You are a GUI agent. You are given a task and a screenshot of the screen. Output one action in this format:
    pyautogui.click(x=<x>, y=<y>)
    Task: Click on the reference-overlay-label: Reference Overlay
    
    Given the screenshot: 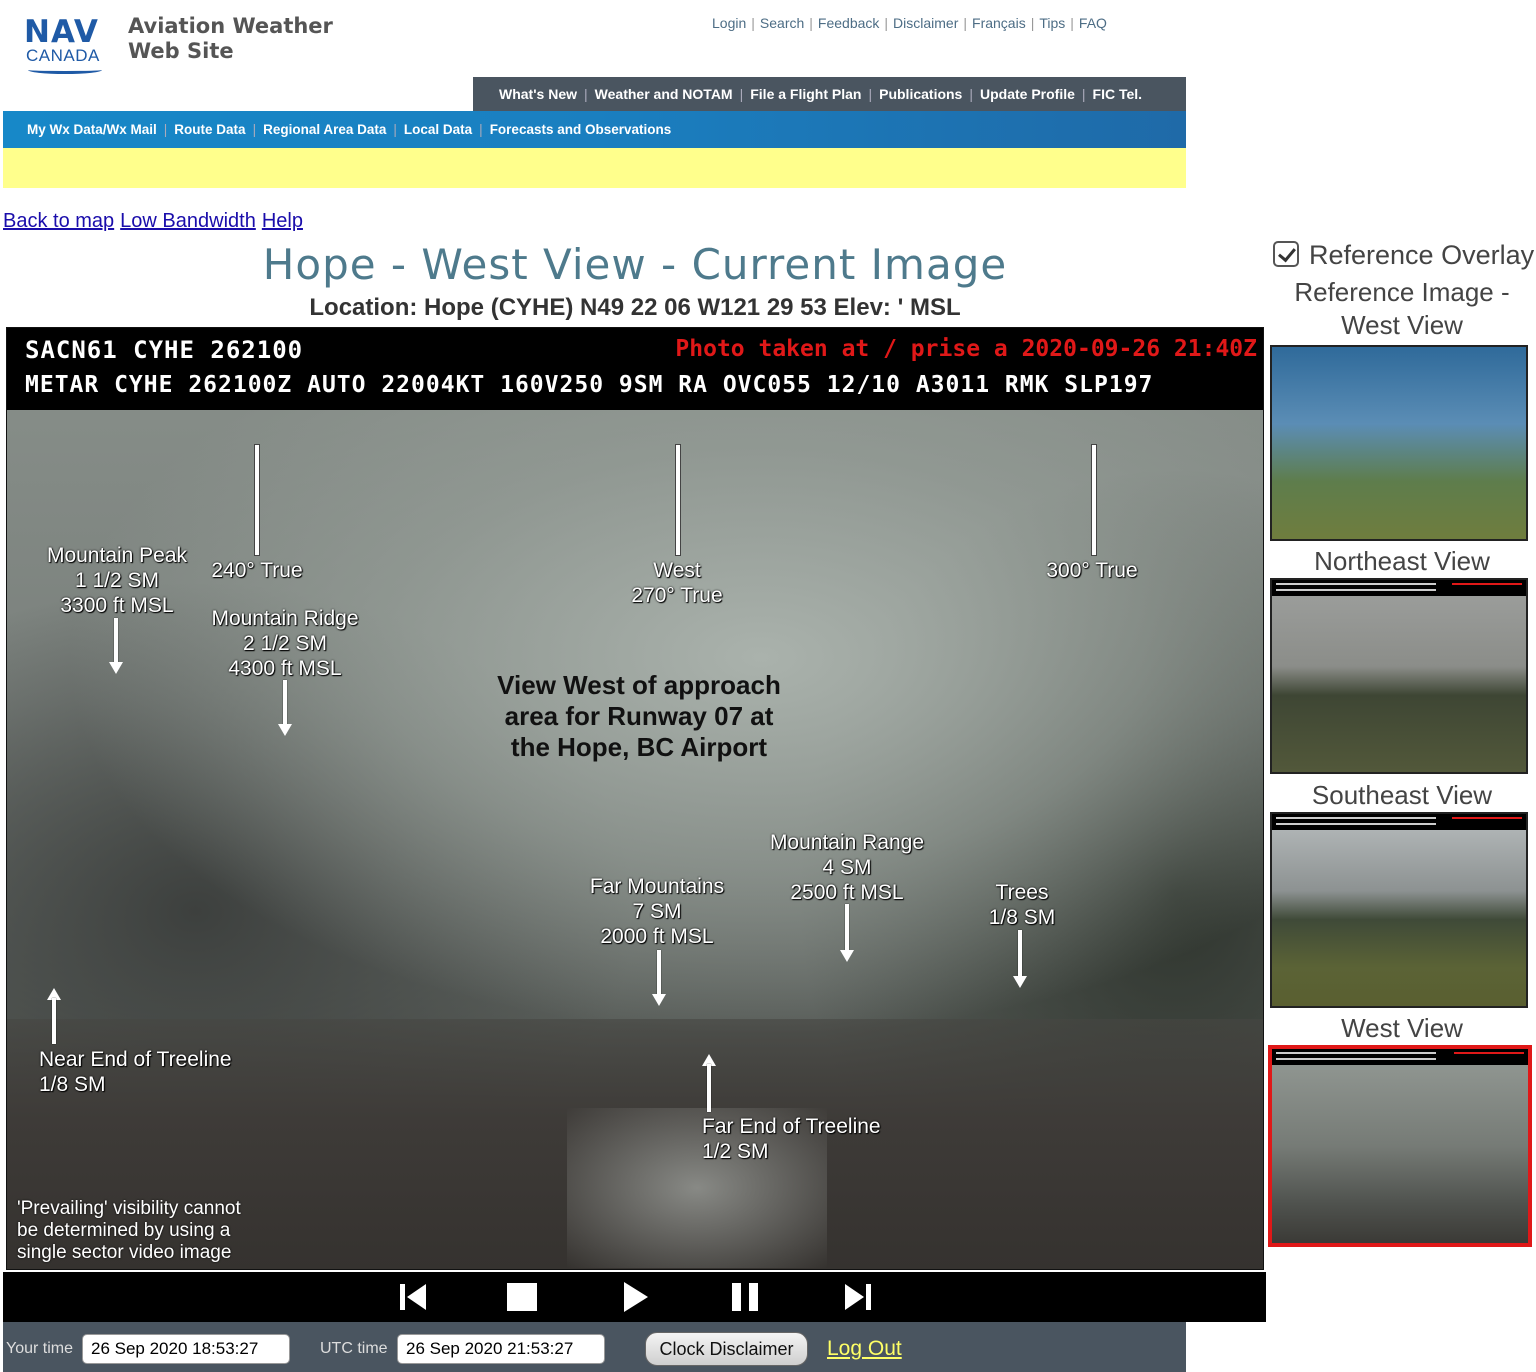 What is the action you would take?
    pyautogui.click(x=1422, y=255)
    